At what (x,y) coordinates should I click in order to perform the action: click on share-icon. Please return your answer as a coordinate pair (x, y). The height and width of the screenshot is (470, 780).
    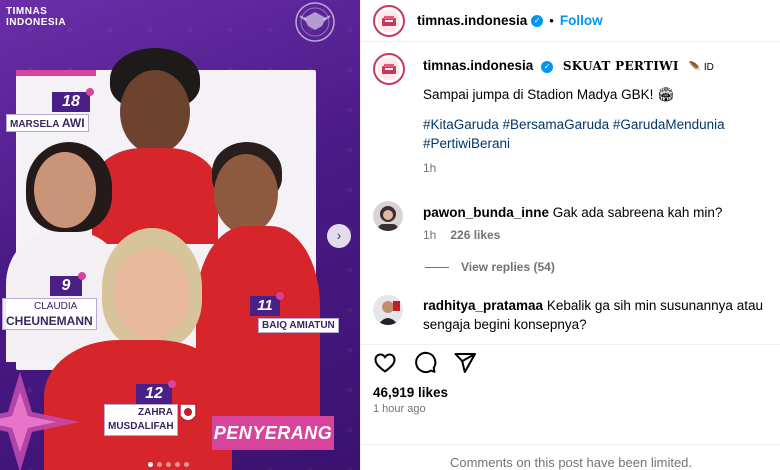
    Looking at the image, I should click on (465, 363).